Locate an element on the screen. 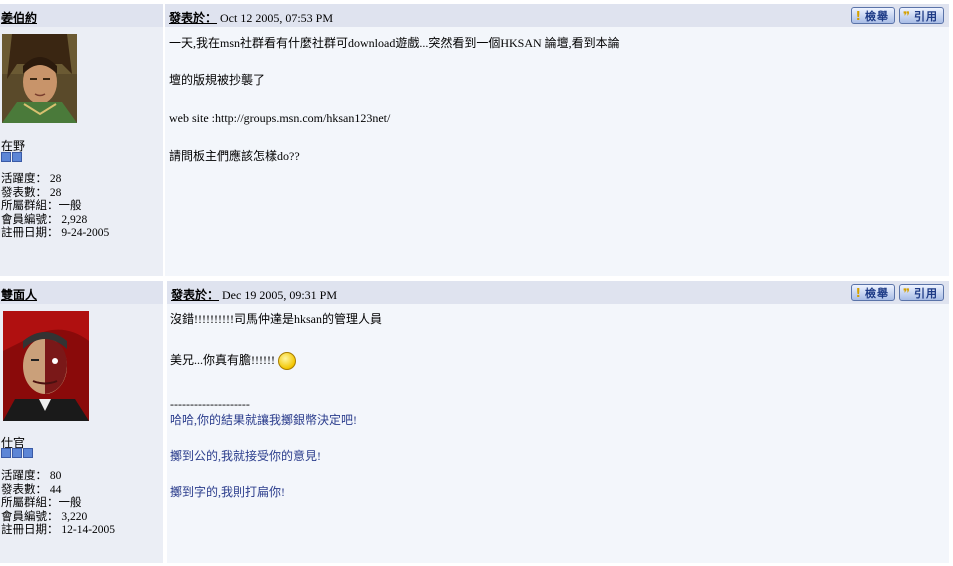  stat-member-no: 會員編號： 3,220 is located at coordinates (44, 516).